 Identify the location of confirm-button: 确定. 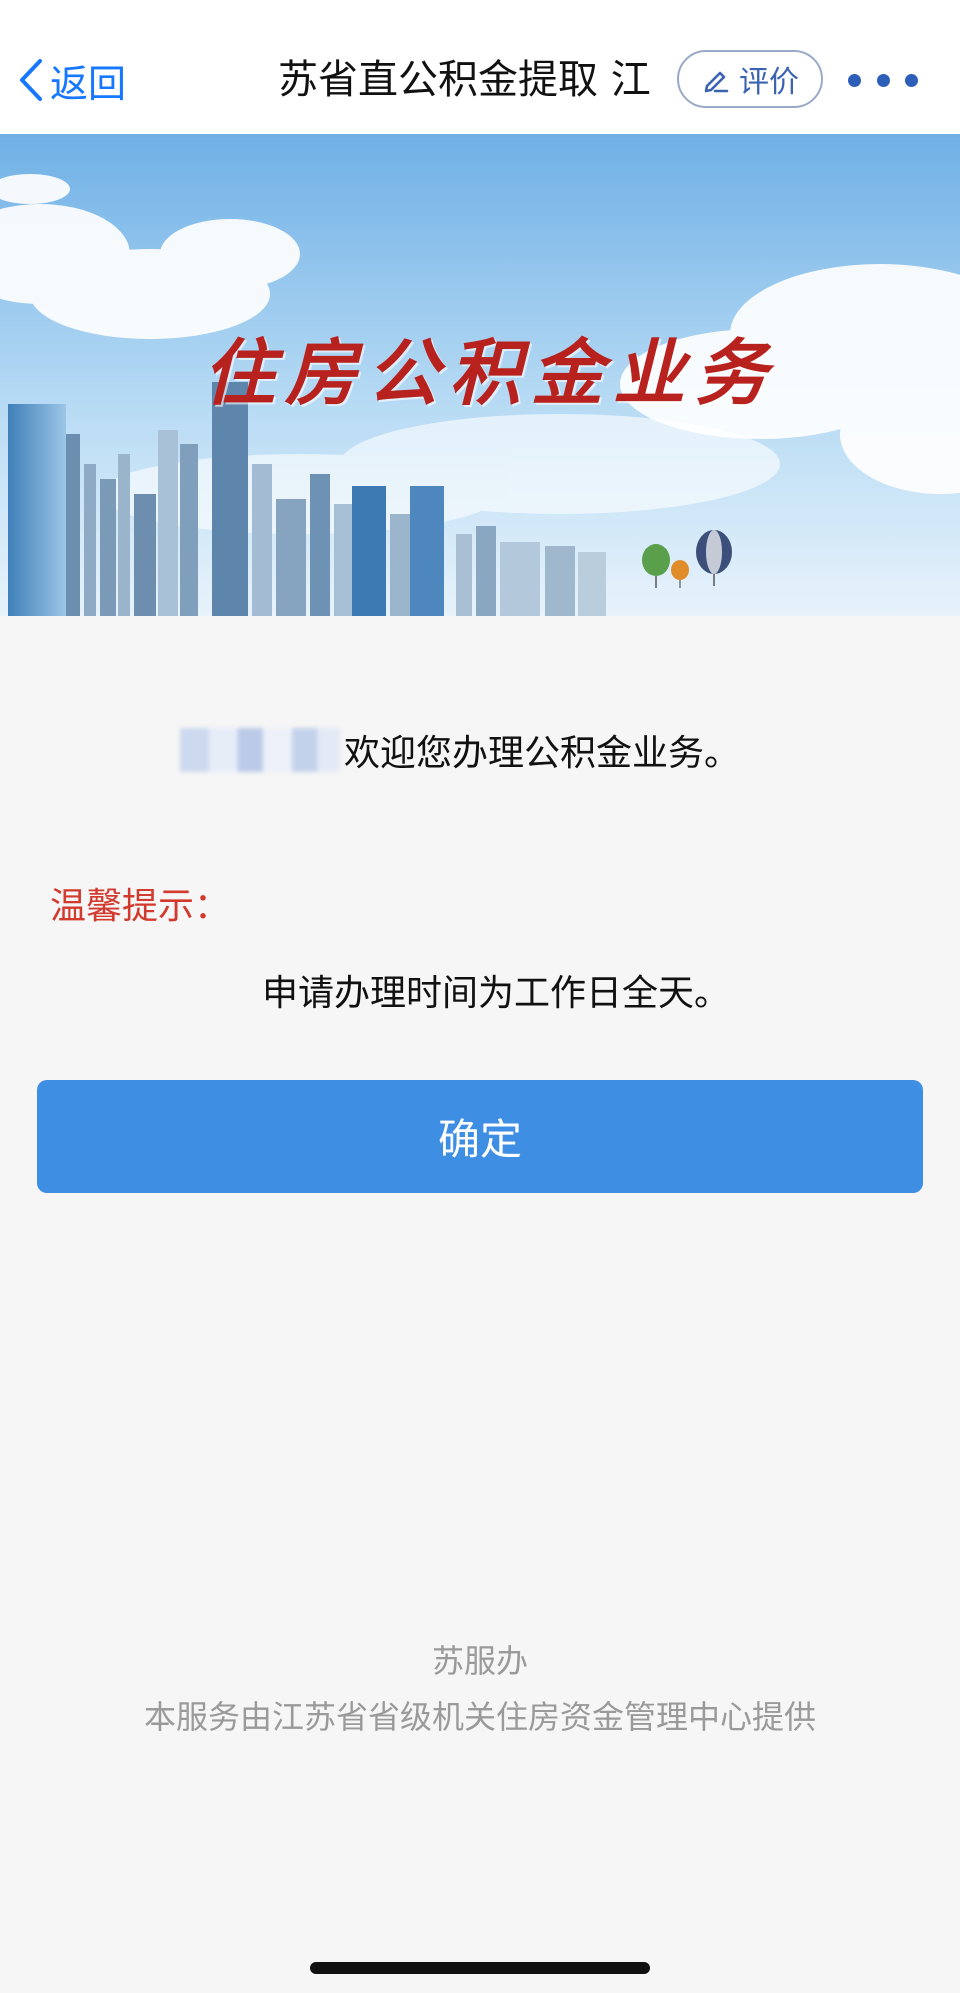
(480, 1136).